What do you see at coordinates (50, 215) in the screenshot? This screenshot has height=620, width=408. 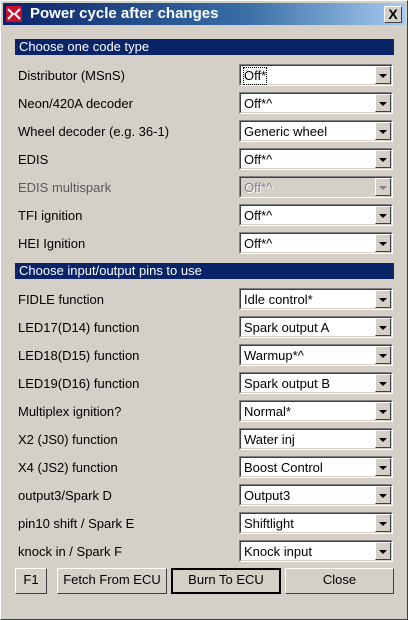 I see `setting-label: TFI ignition` at bounding box center [50, 215].